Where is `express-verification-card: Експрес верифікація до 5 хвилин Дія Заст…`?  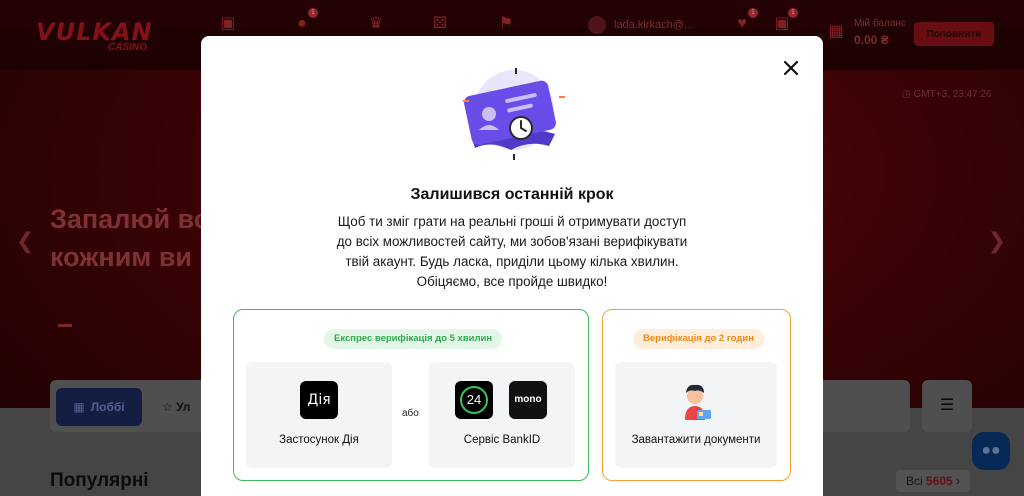 express-verification-card: Експрес верифікація до 5 хвилин Дія Заст… is located at coordinates (411, 395).